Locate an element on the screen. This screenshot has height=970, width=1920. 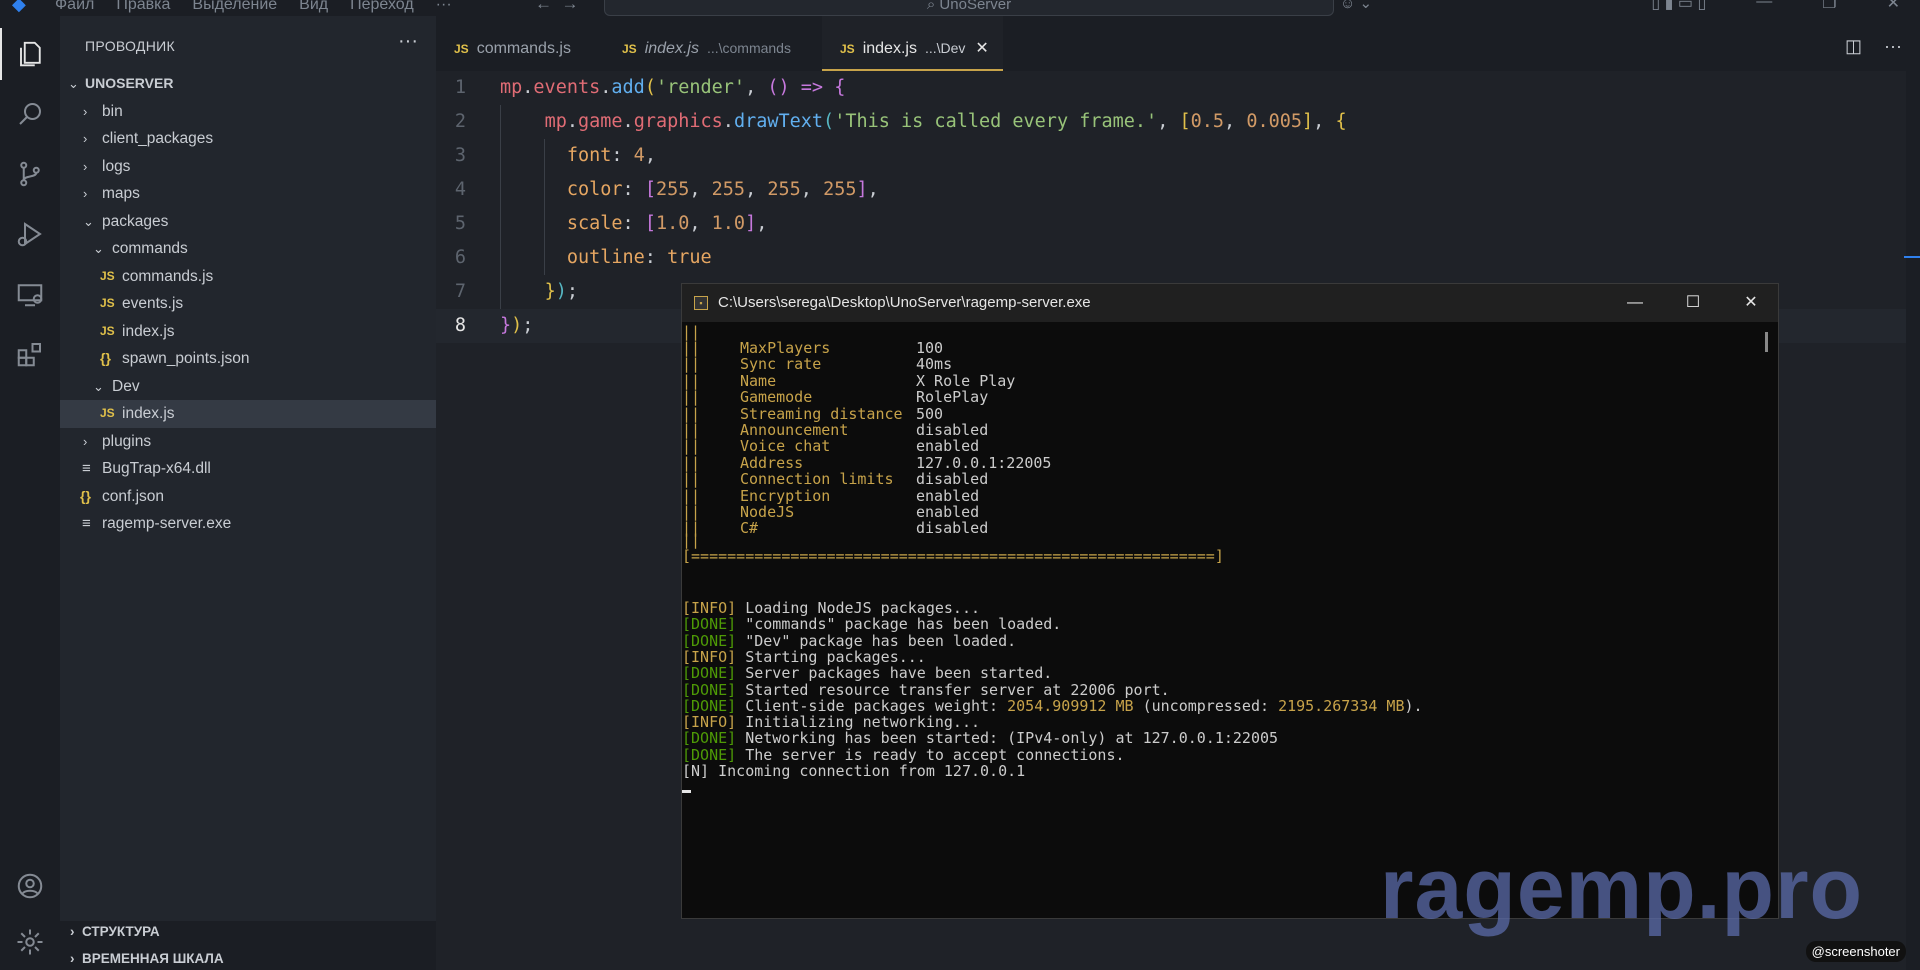
editor-actions: ◫ ··· is located at coordinates (1873, 46).